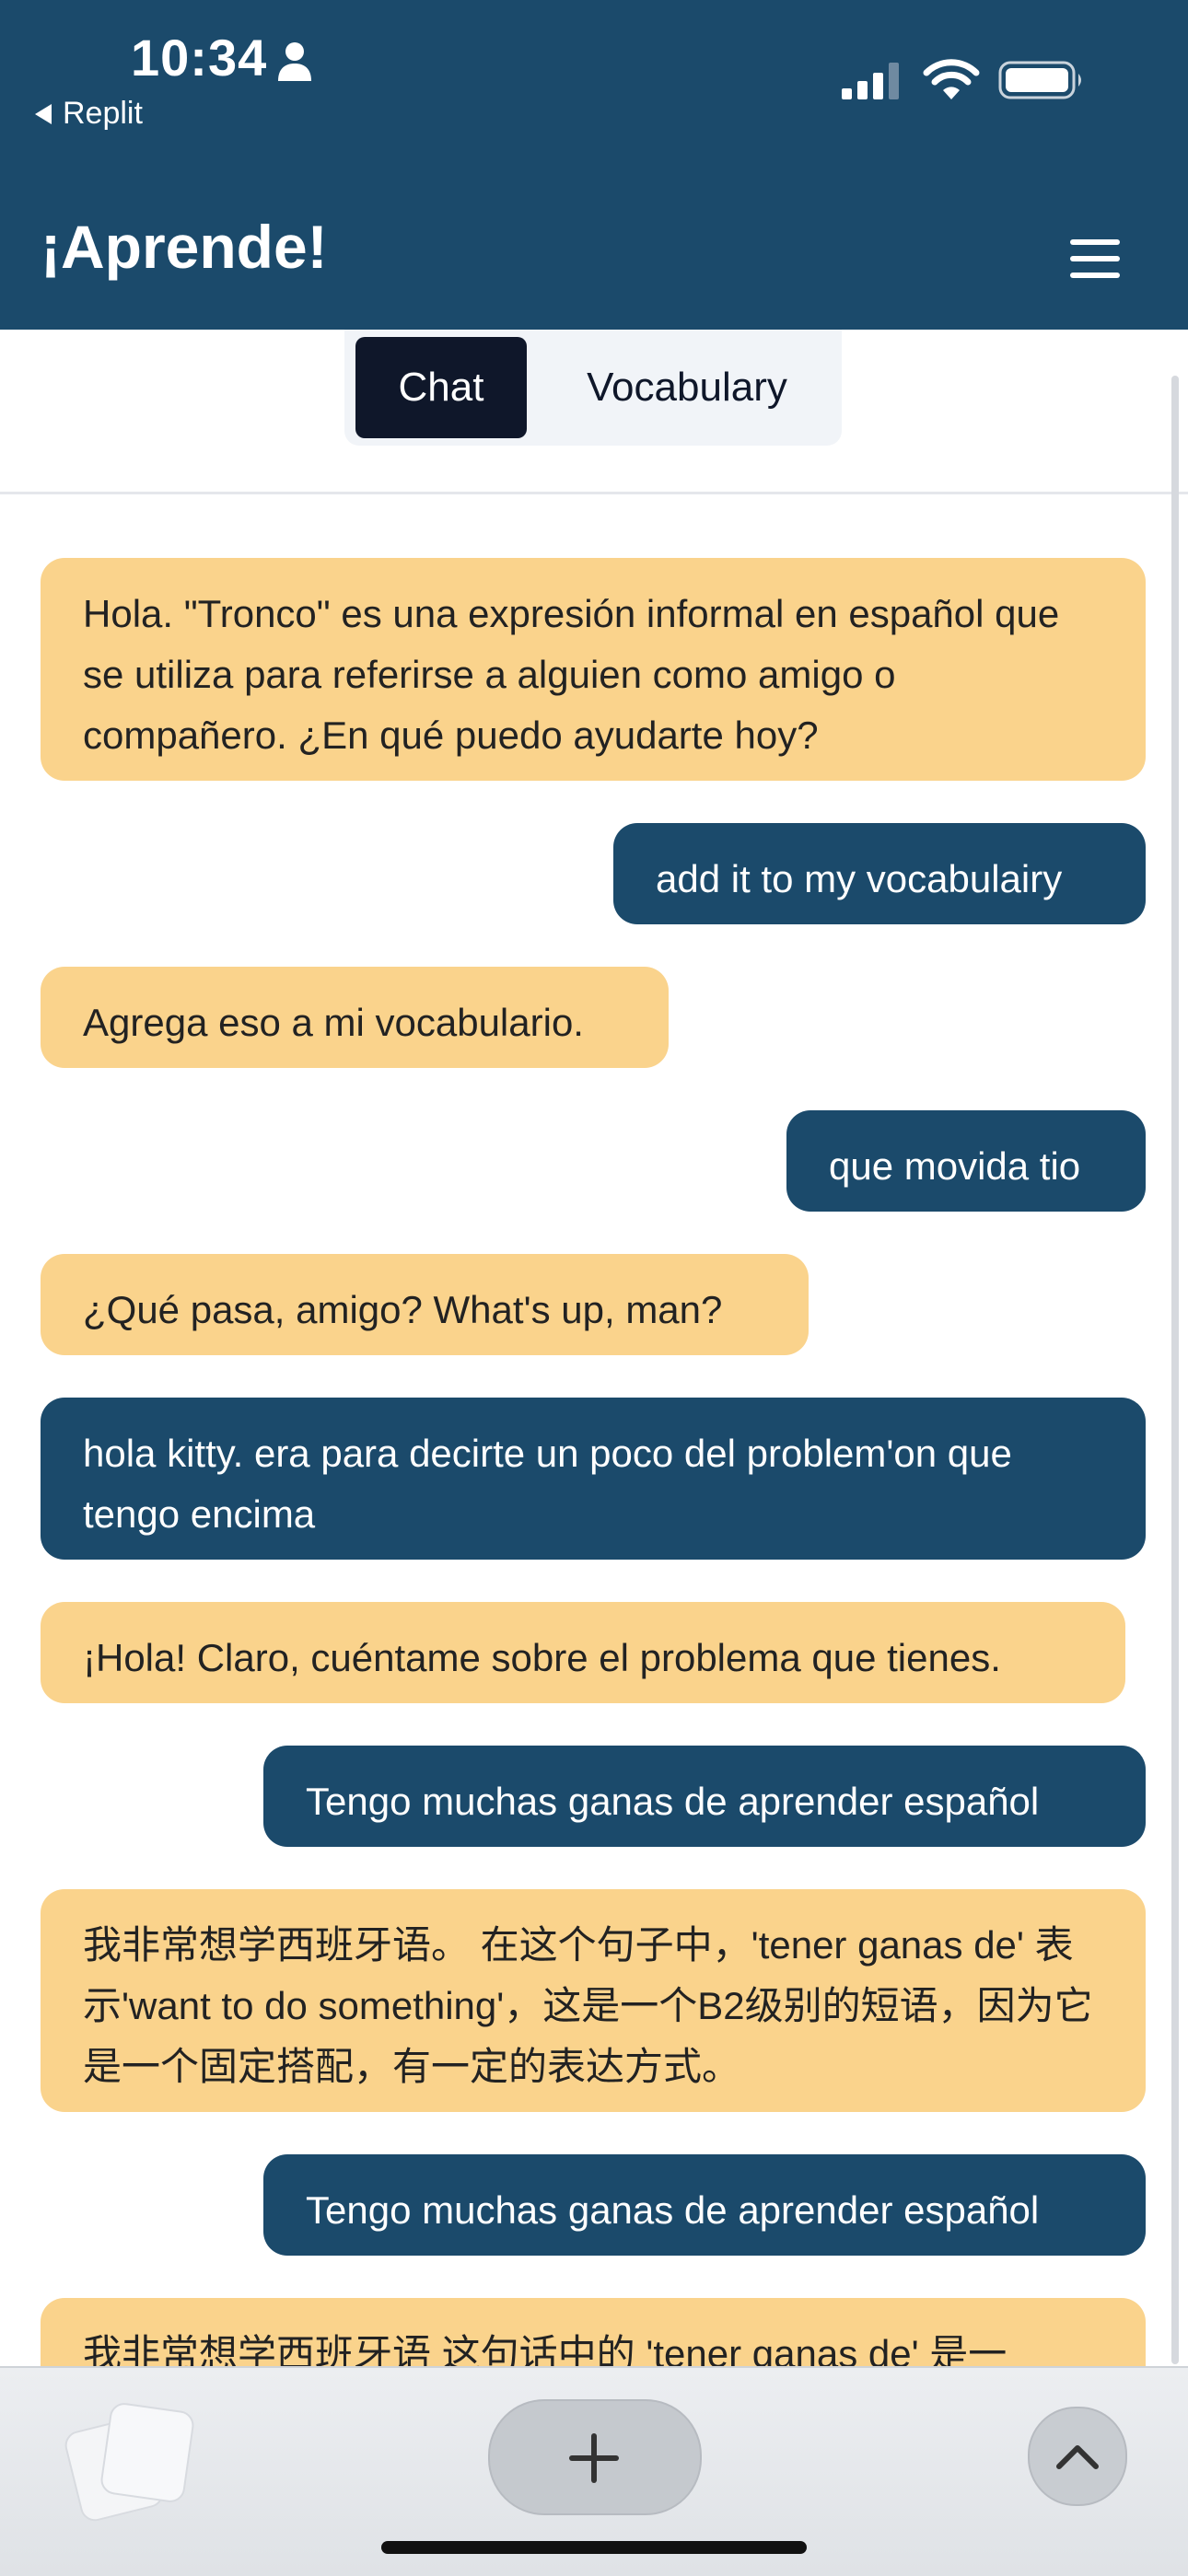  What do you see at coordinates (951, 79) in the screenshot?
I see `wifi-icon` at bounding box center [951, 79].